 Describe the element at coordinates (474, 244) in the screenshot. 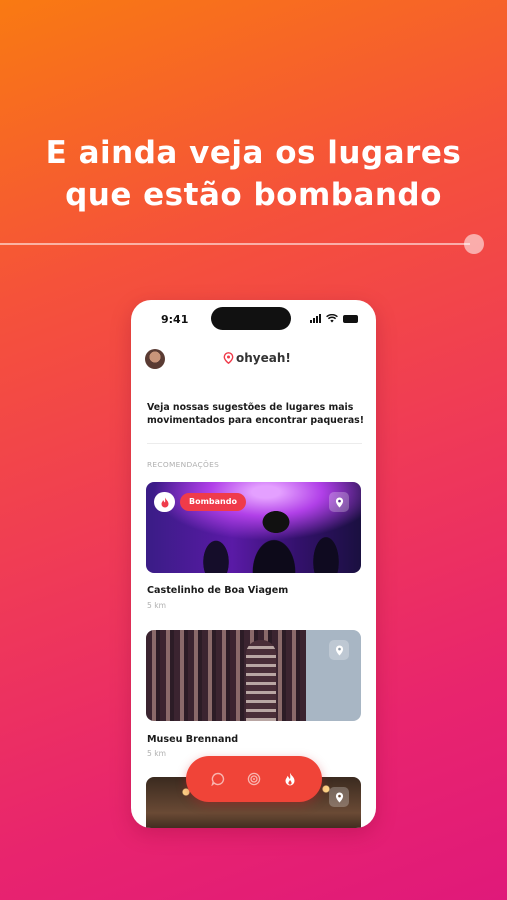

I see `decorative-dot` at that location.